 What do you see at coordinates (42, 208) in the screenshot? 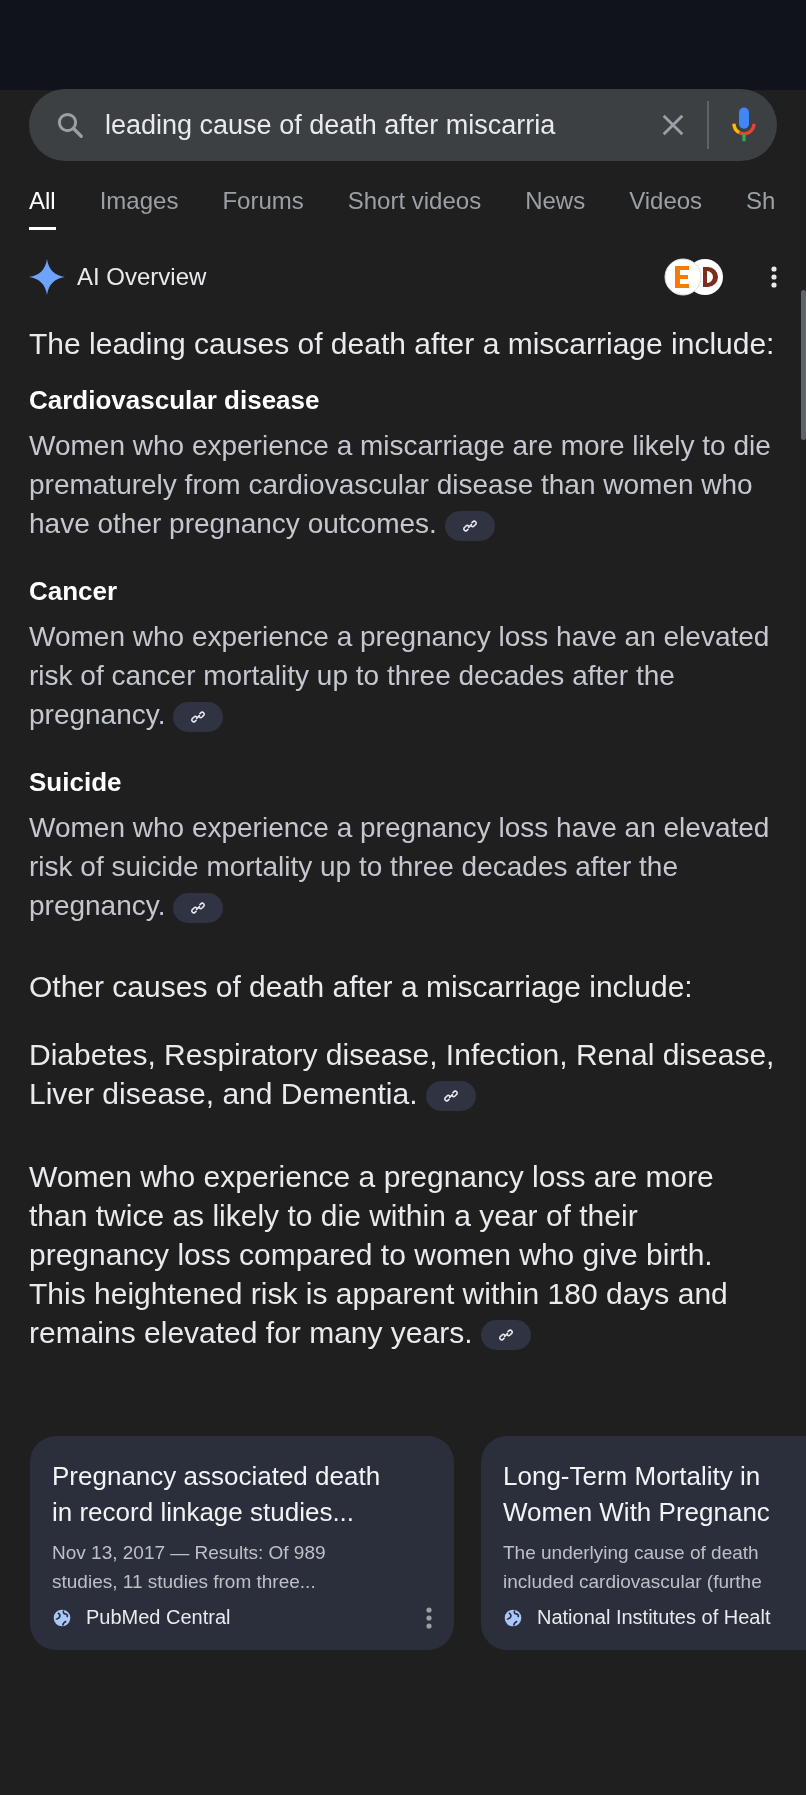
I see `tab: All` at bounding box center [42, 208].